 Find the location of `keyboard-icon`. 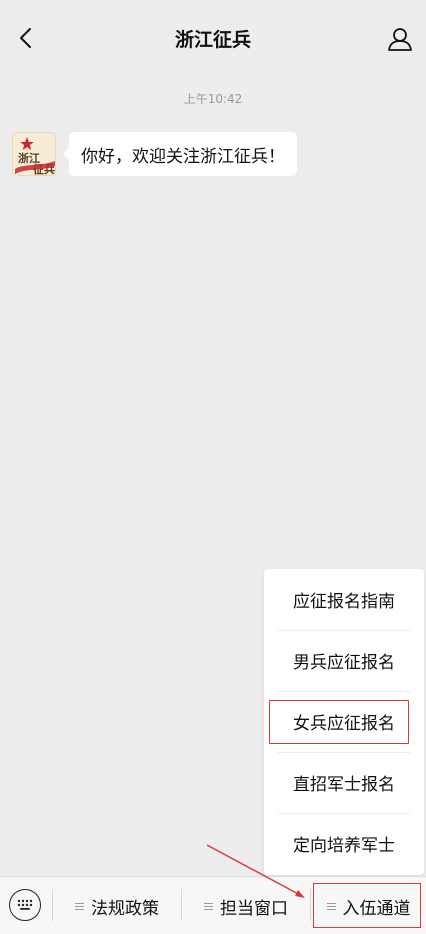

keyboard-icon is located at coordinates (25, 904).